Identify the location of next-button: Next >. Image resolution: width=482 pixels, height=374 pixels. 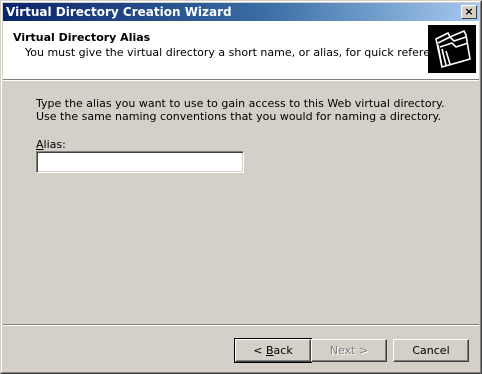
(349, 350).